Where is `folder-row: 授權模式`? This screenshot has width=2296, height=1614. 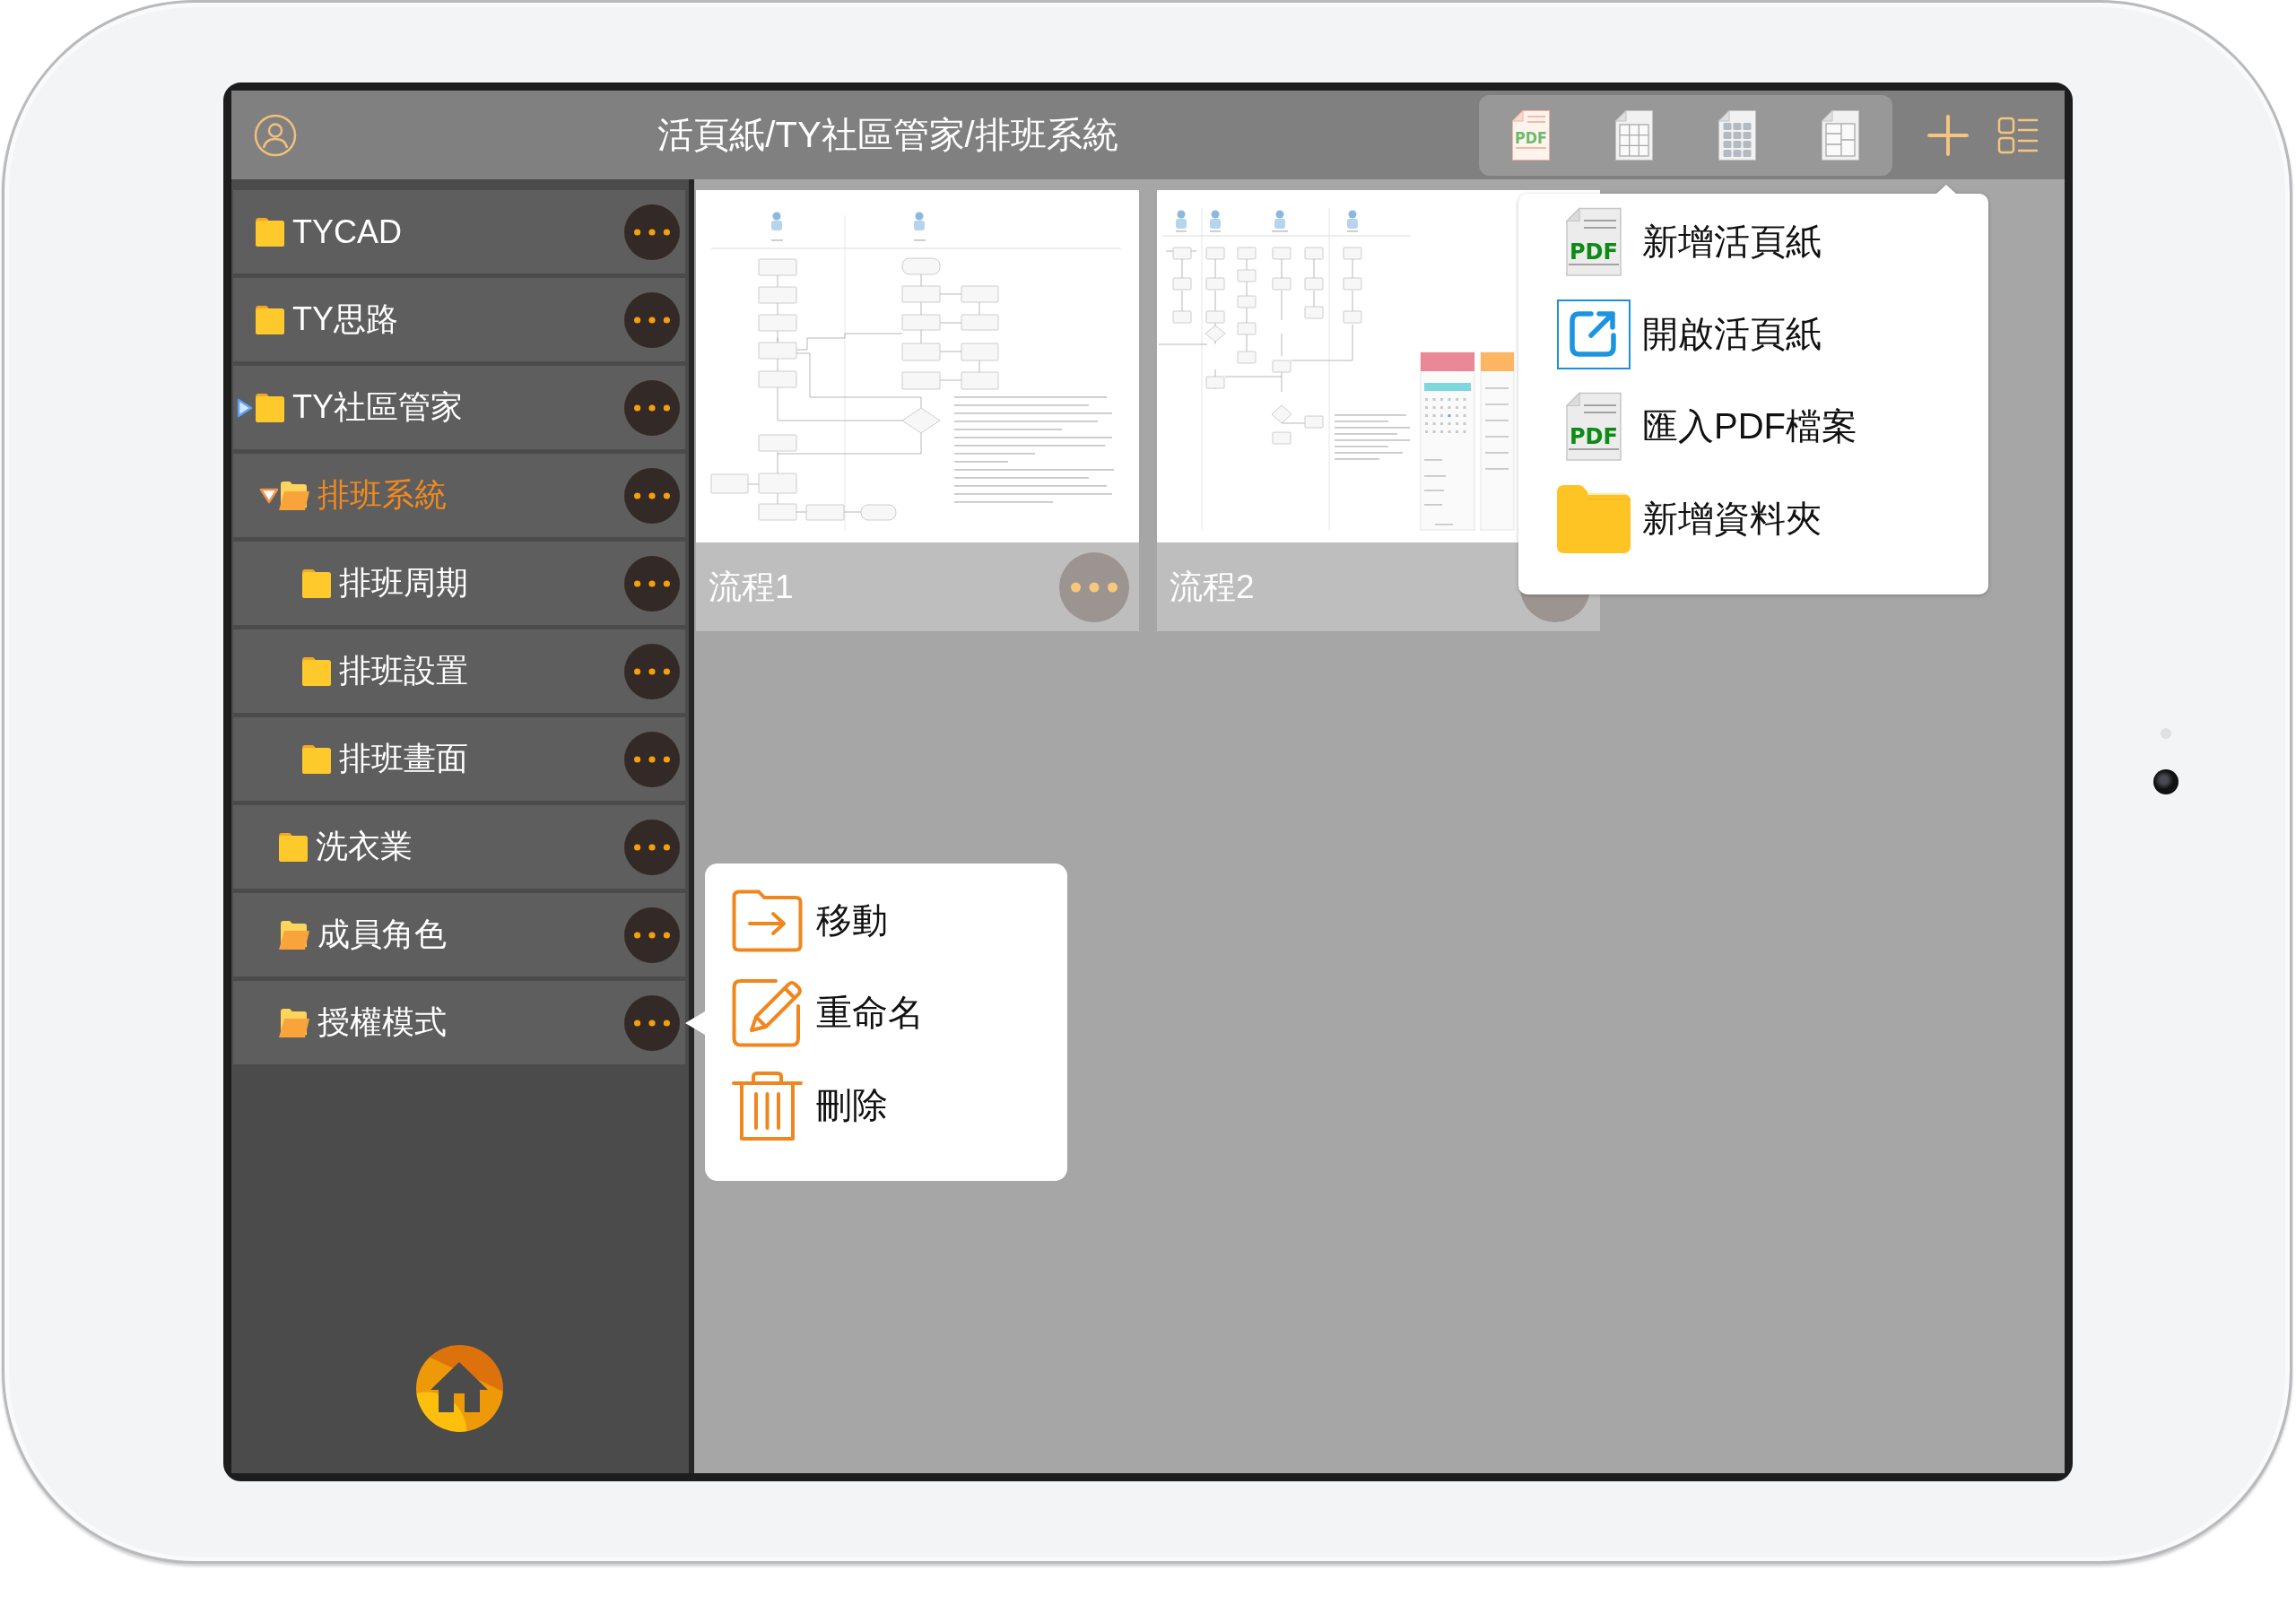 folder-row: 授權模式 is located at coordinates (459, 1022).